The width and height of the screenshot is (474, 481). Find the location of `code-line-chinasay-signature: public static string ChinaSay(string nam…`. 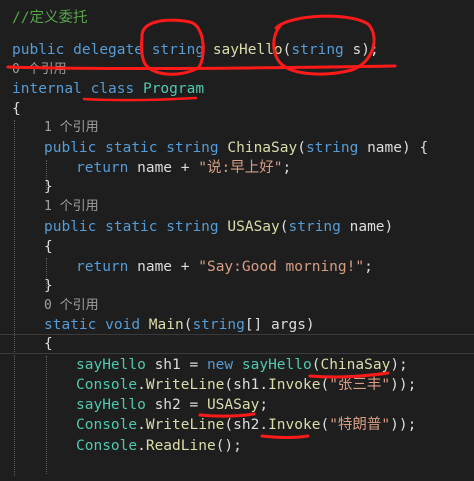

code-line-chinasay-signature: public static string ChinaSay(string nam… is located at coordinates (236, 148).